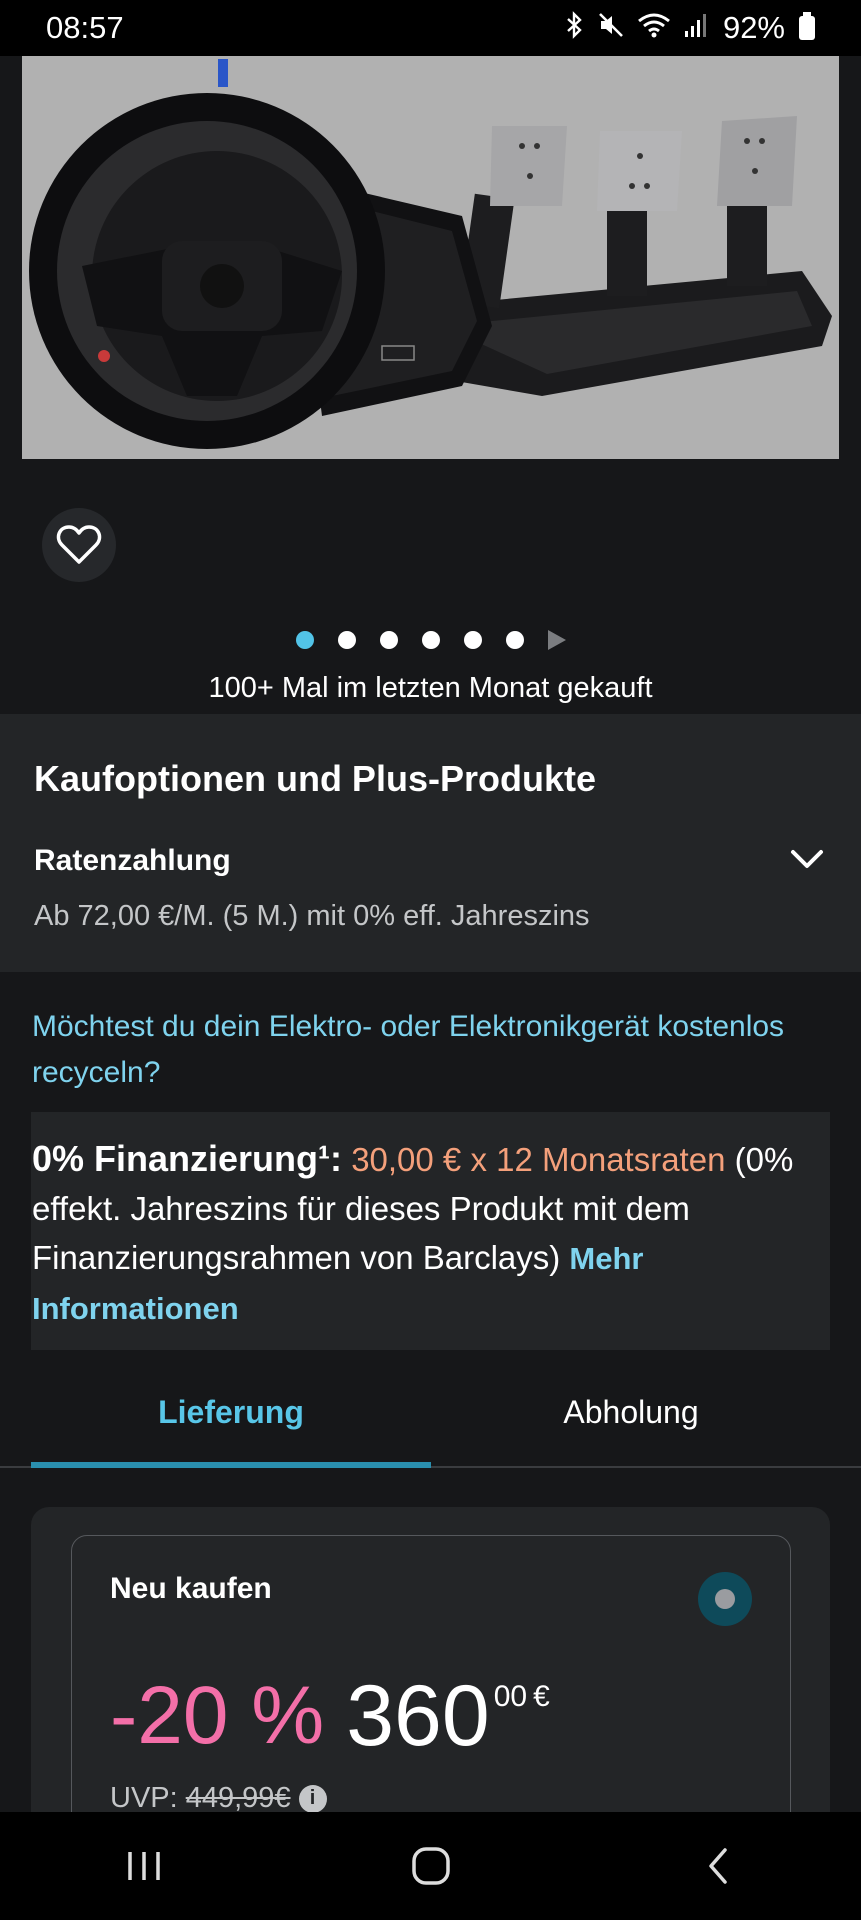  I want to click on home-icon, so click(430, 1866).